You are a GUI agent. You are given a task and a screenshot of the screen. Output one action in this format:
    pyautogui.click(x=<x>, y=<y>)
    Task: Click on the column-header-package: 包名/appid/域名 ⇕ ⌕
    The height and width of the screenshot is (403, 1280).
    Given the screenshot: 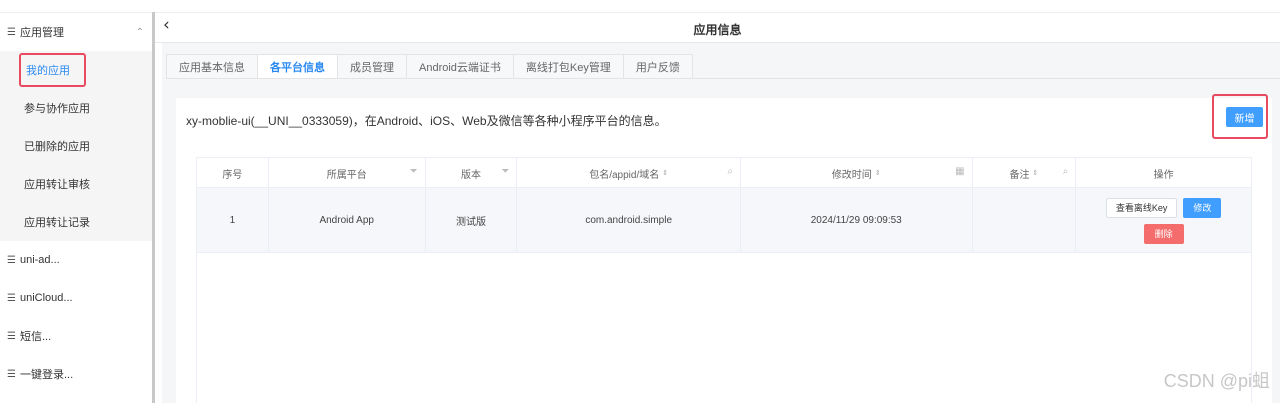 What is the action you would take?
    pyautogui.click(x=629, y=173)
    